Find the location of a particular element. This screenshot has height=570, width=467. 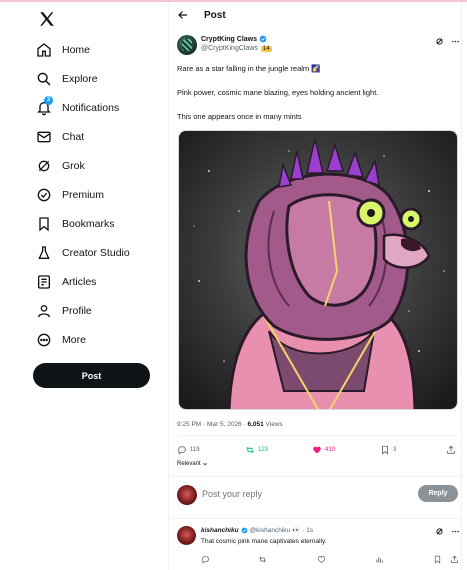

sidebar-item-premium: Premium is located at coordinates (70, 195).